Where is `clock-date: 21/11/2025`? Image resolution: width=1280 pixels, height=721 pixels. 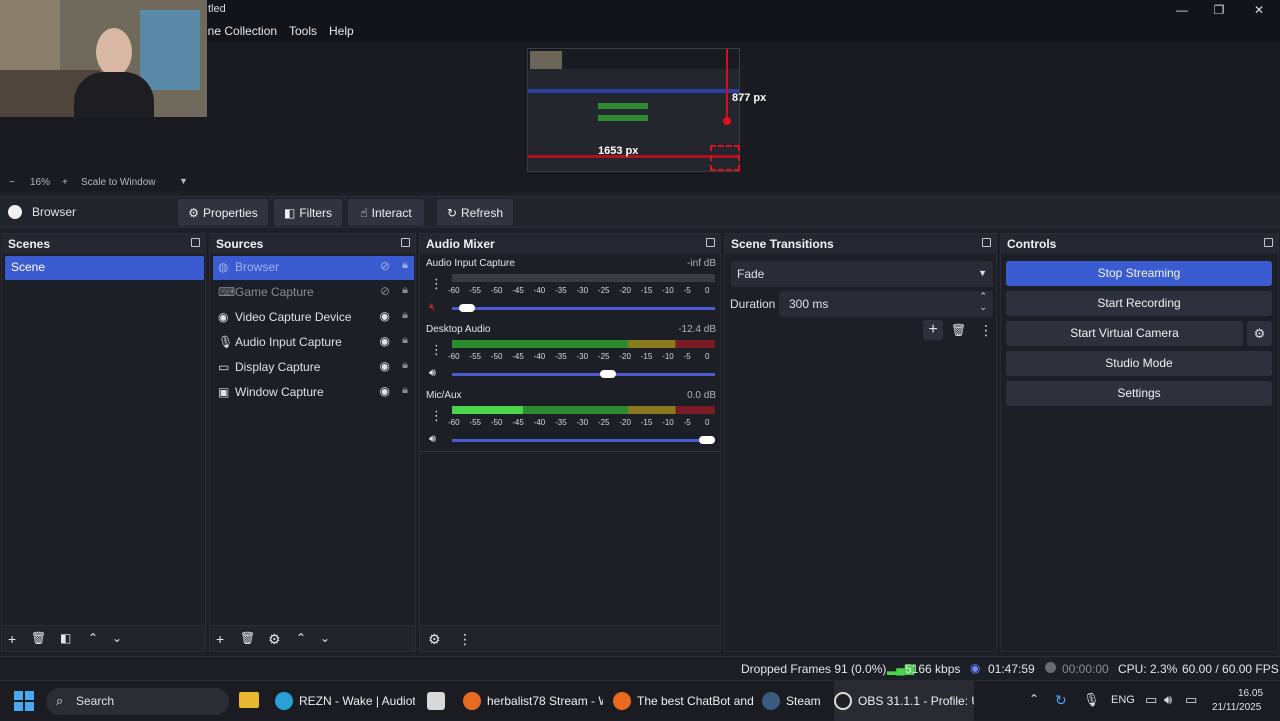 clock-date: 21/11/2025 is located at coordinates (1236, 707).